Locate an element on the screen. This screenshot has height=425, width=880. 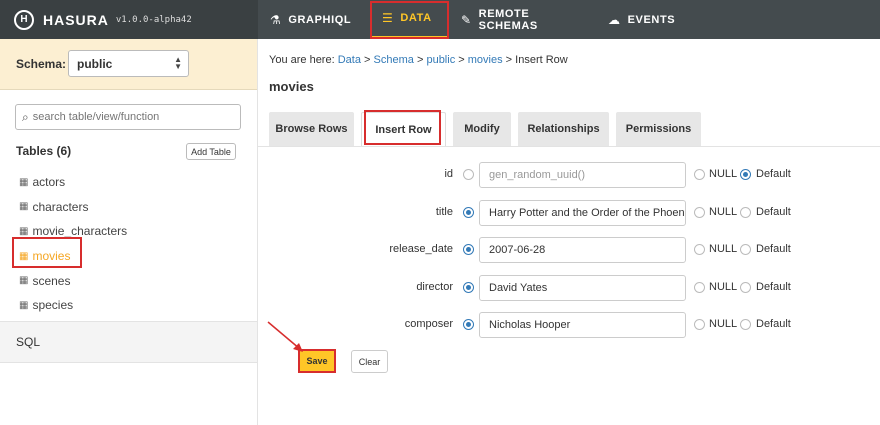
nav-remote-schemas: ✎ REMOTE SCHEMAS is located at coordinates (522, 19).